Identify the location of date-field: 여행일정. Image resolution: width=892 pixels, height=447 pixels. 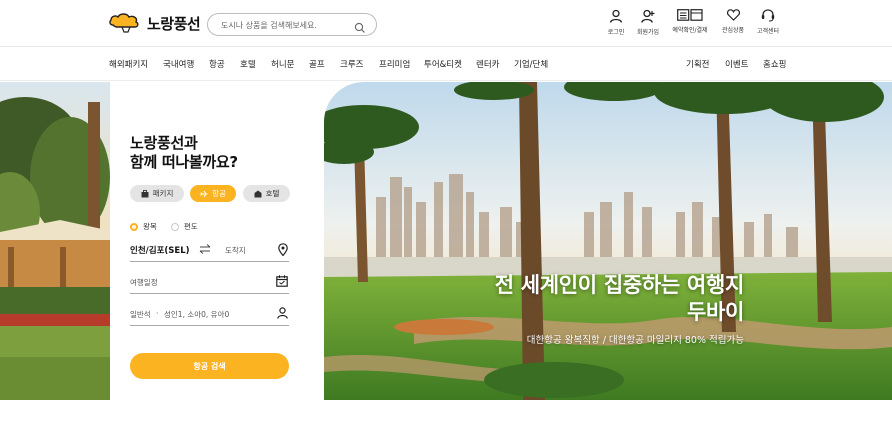
(209, 283).